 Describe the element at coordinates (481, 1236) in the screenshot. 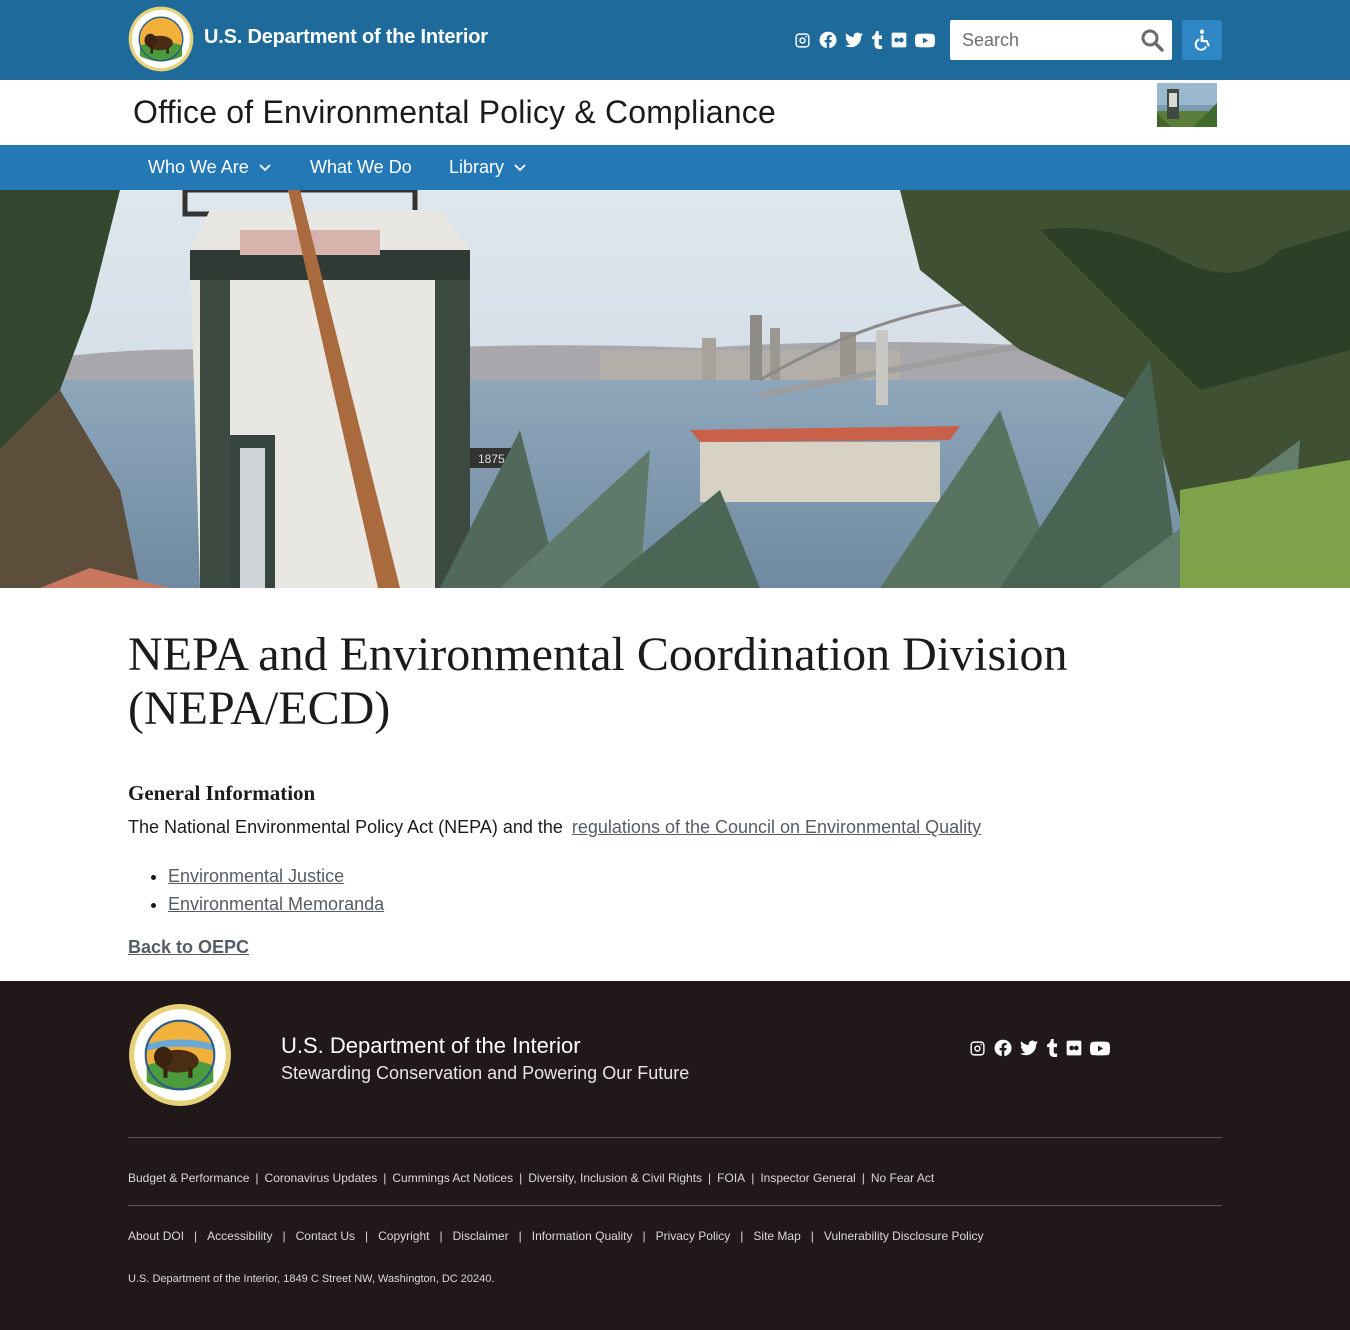

I see `footer-link-disclaimer: Disclaimer` at that location.